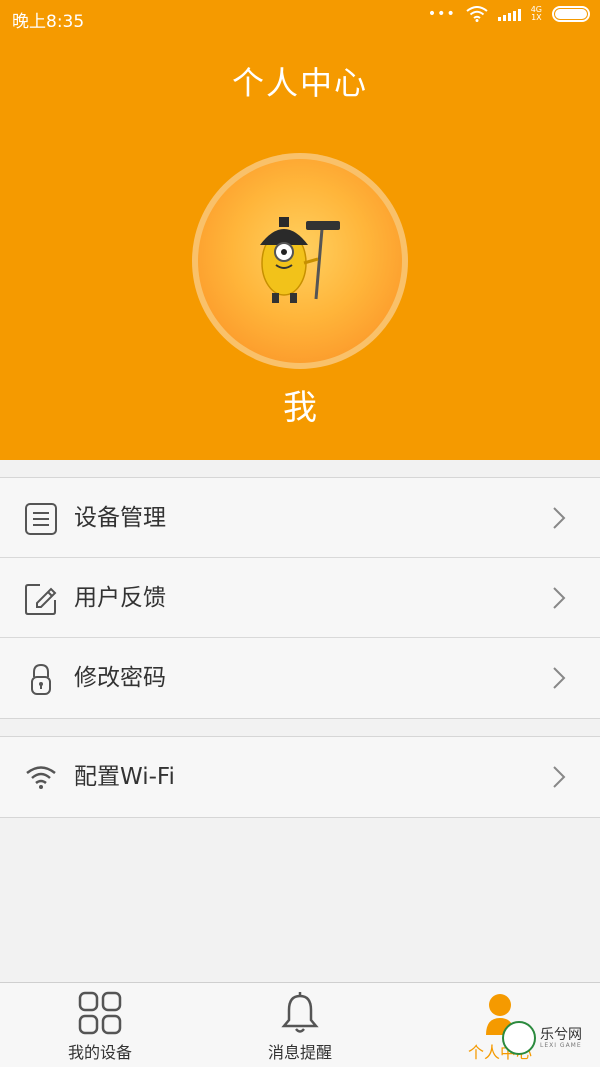  Describe the element at coordinates (41, 679) in the screenshot. I see `lock-icon` at that location.